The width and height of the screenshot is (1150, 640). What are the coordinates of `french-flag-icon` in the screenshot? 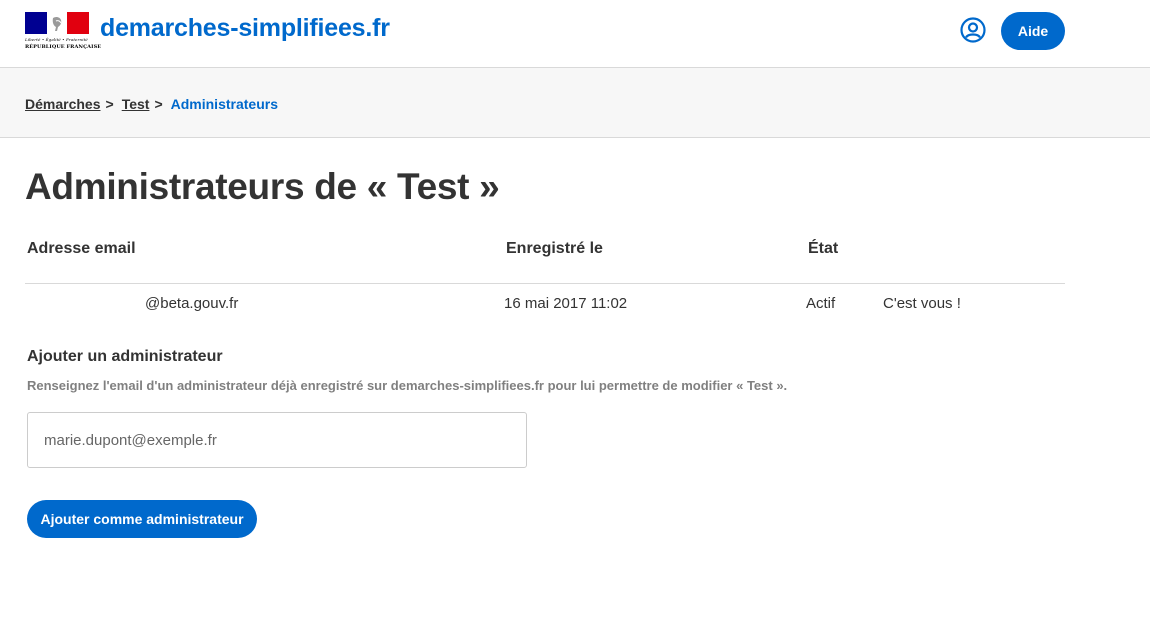 It's located at (57, 23).